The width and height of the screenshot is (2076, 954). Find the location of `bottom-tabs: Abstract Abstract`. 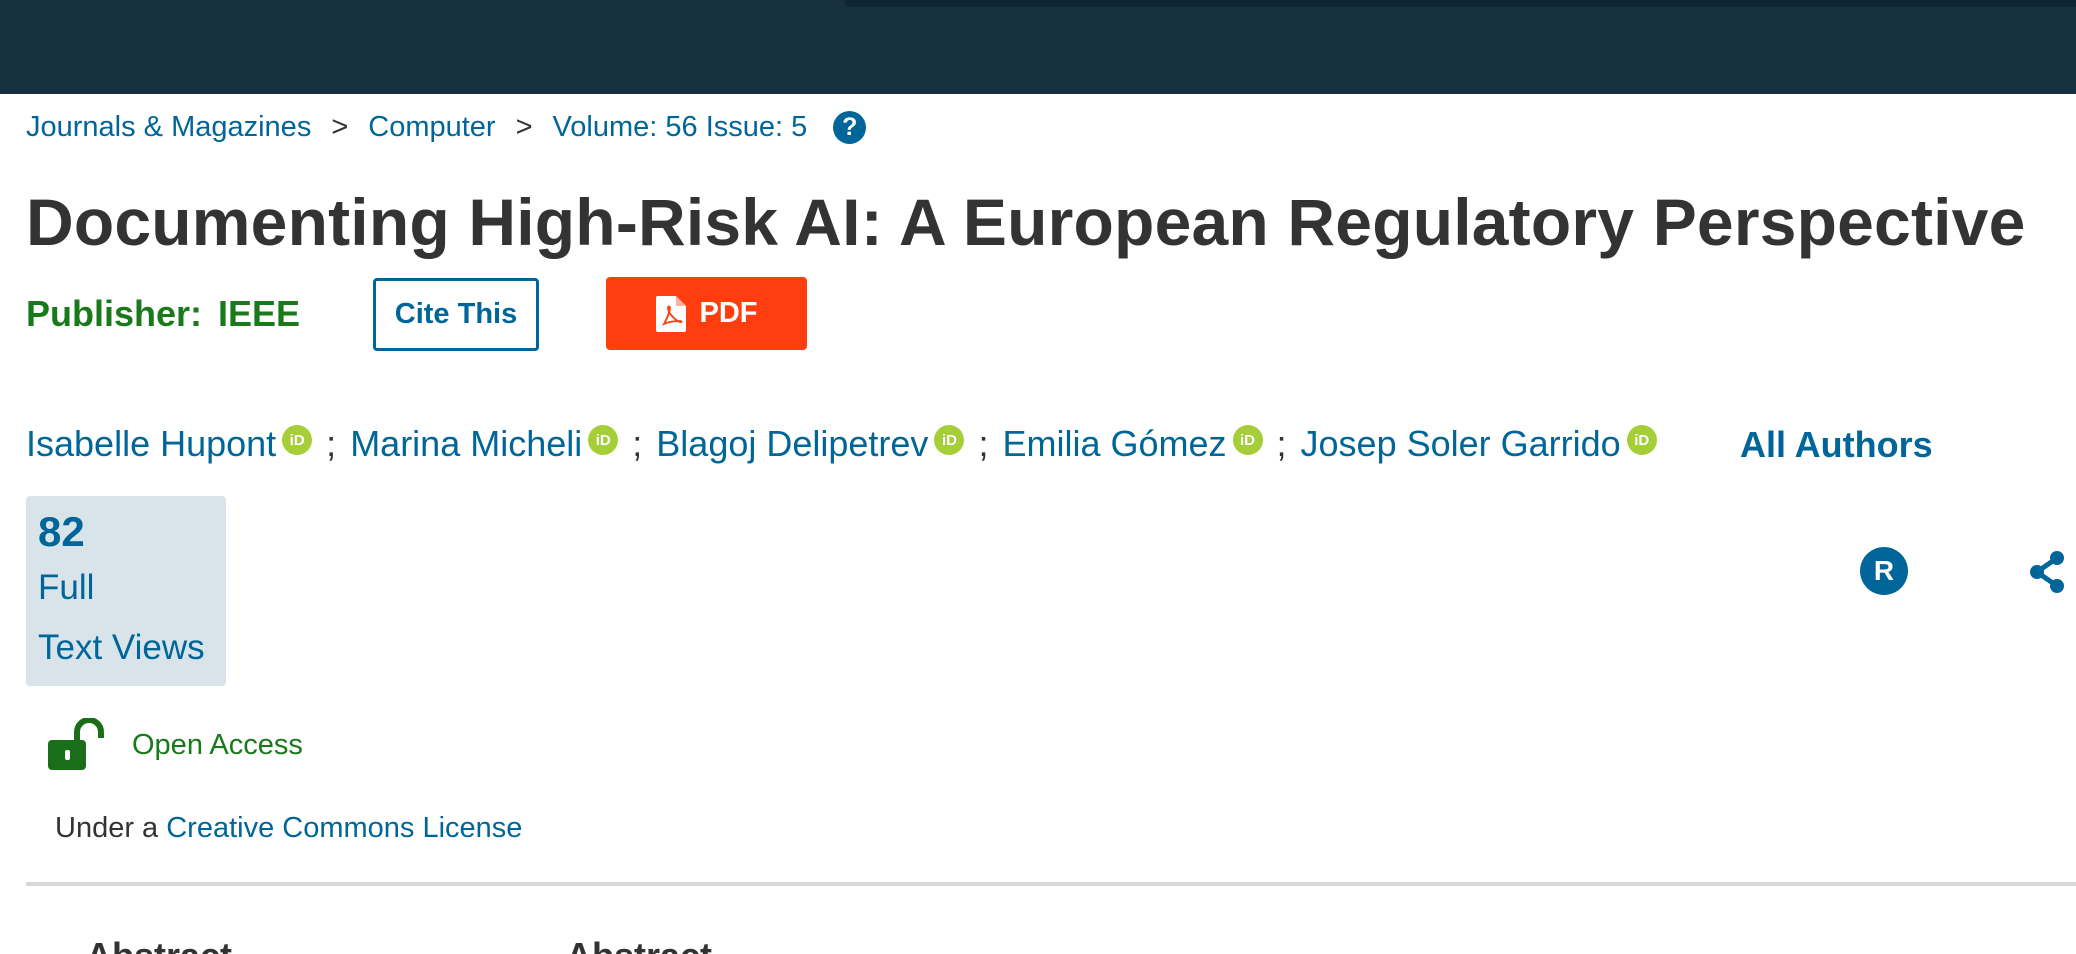

bottom-tabs: Abstract Abstract is located at coordinates (1038, 944).